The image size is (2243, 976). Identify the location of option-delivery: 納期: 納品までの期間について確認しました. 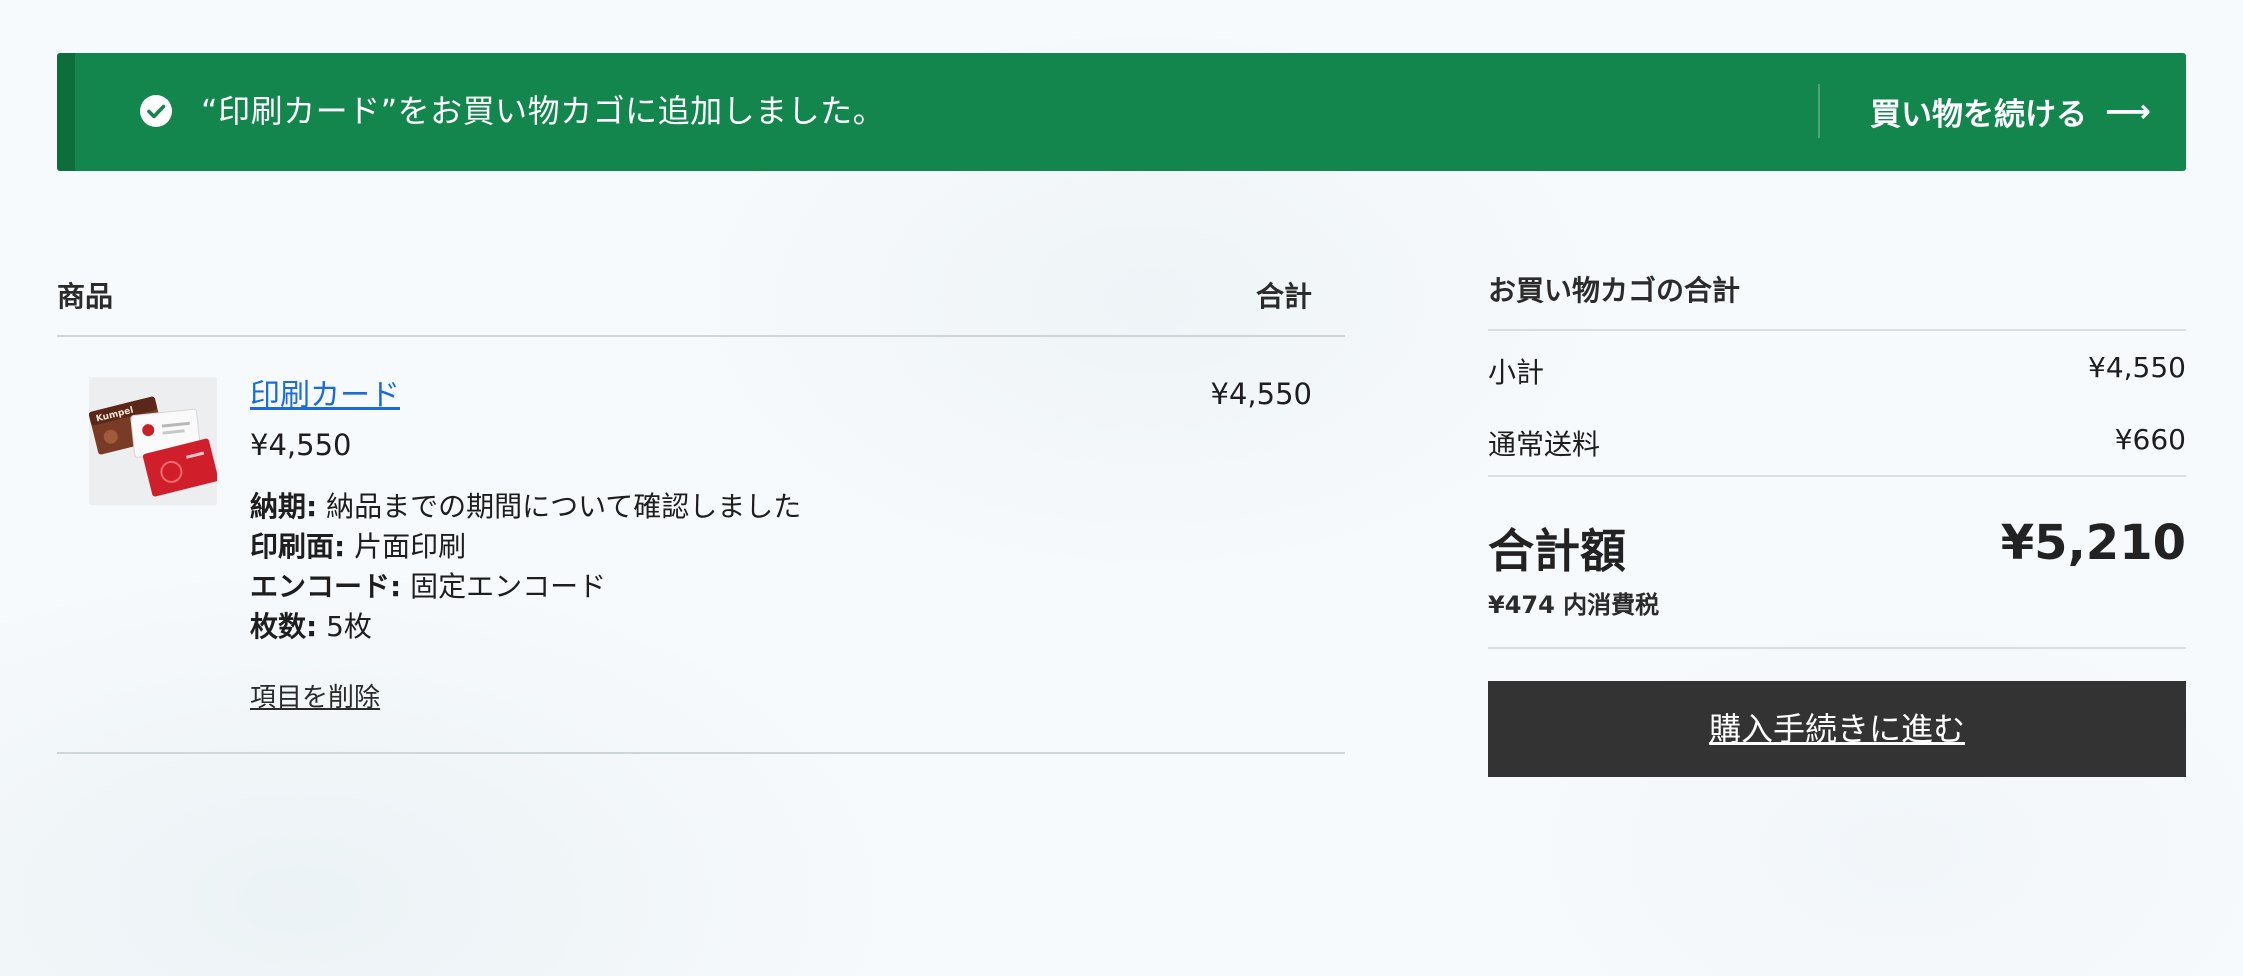
(525, 507).